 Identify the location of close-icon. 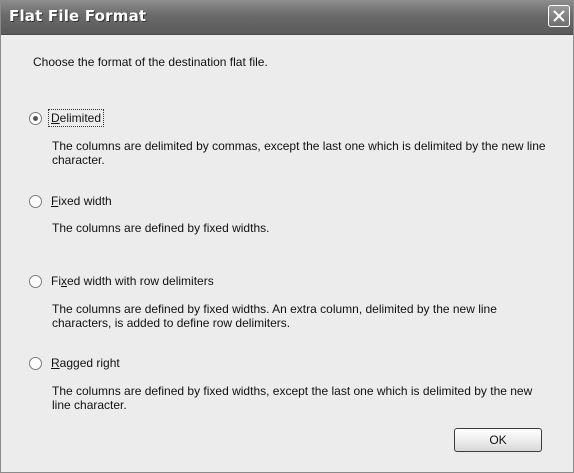
(559, 16).